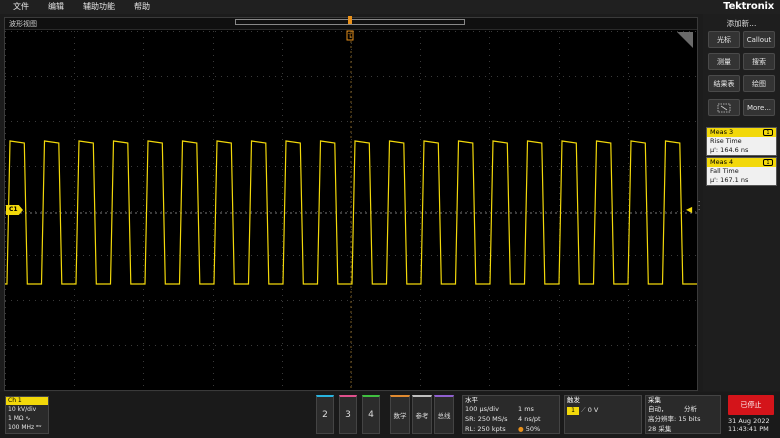  What do you see at coordinates (25, 427) in the screenshot?
I see `channel1-bandwidth: 100 MHz ᴮᵂ` at bounding box center [25, 427].